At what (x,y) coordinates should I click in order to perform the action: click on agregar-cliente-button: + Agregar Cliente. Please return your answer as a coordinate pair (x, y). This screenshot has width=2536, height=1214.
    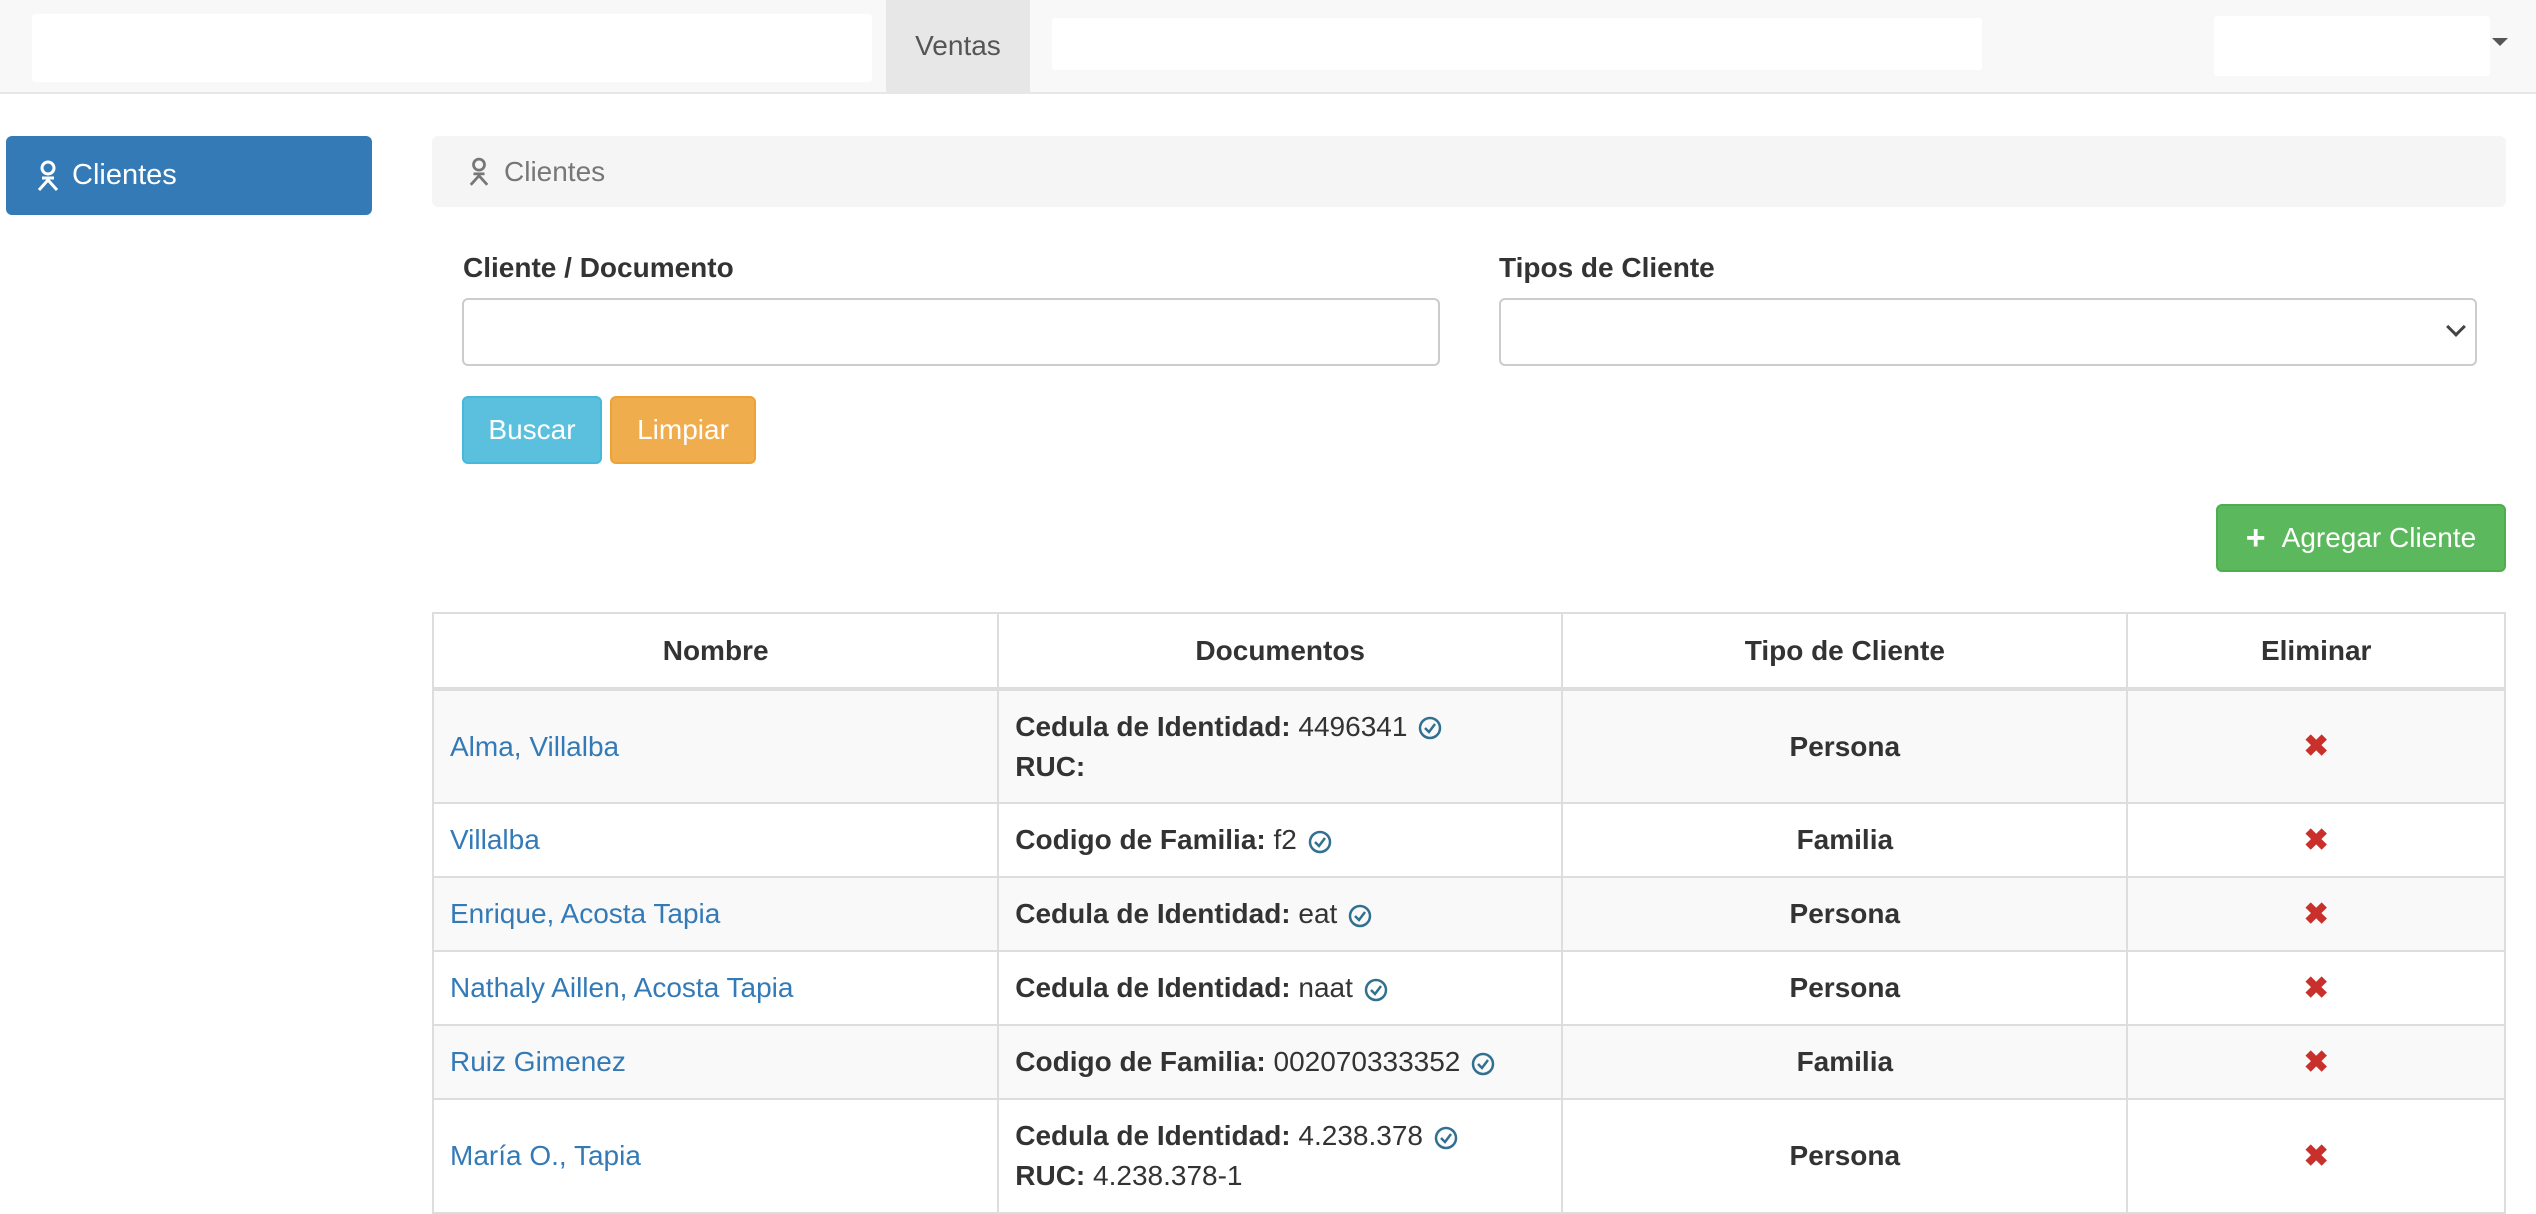
    Looking at the image, I should click on (2361, 538).